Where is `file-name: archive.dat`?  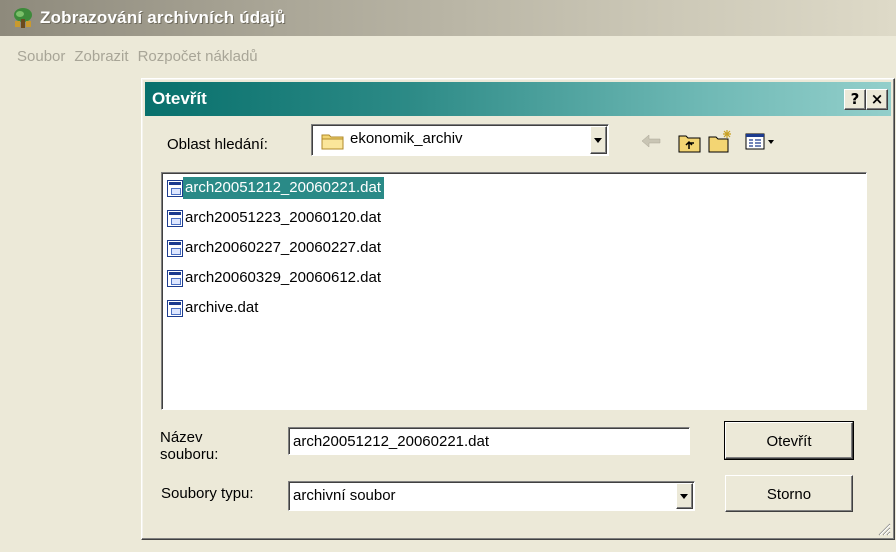 file-name: archive.dat is located at coordinates (222, 307).